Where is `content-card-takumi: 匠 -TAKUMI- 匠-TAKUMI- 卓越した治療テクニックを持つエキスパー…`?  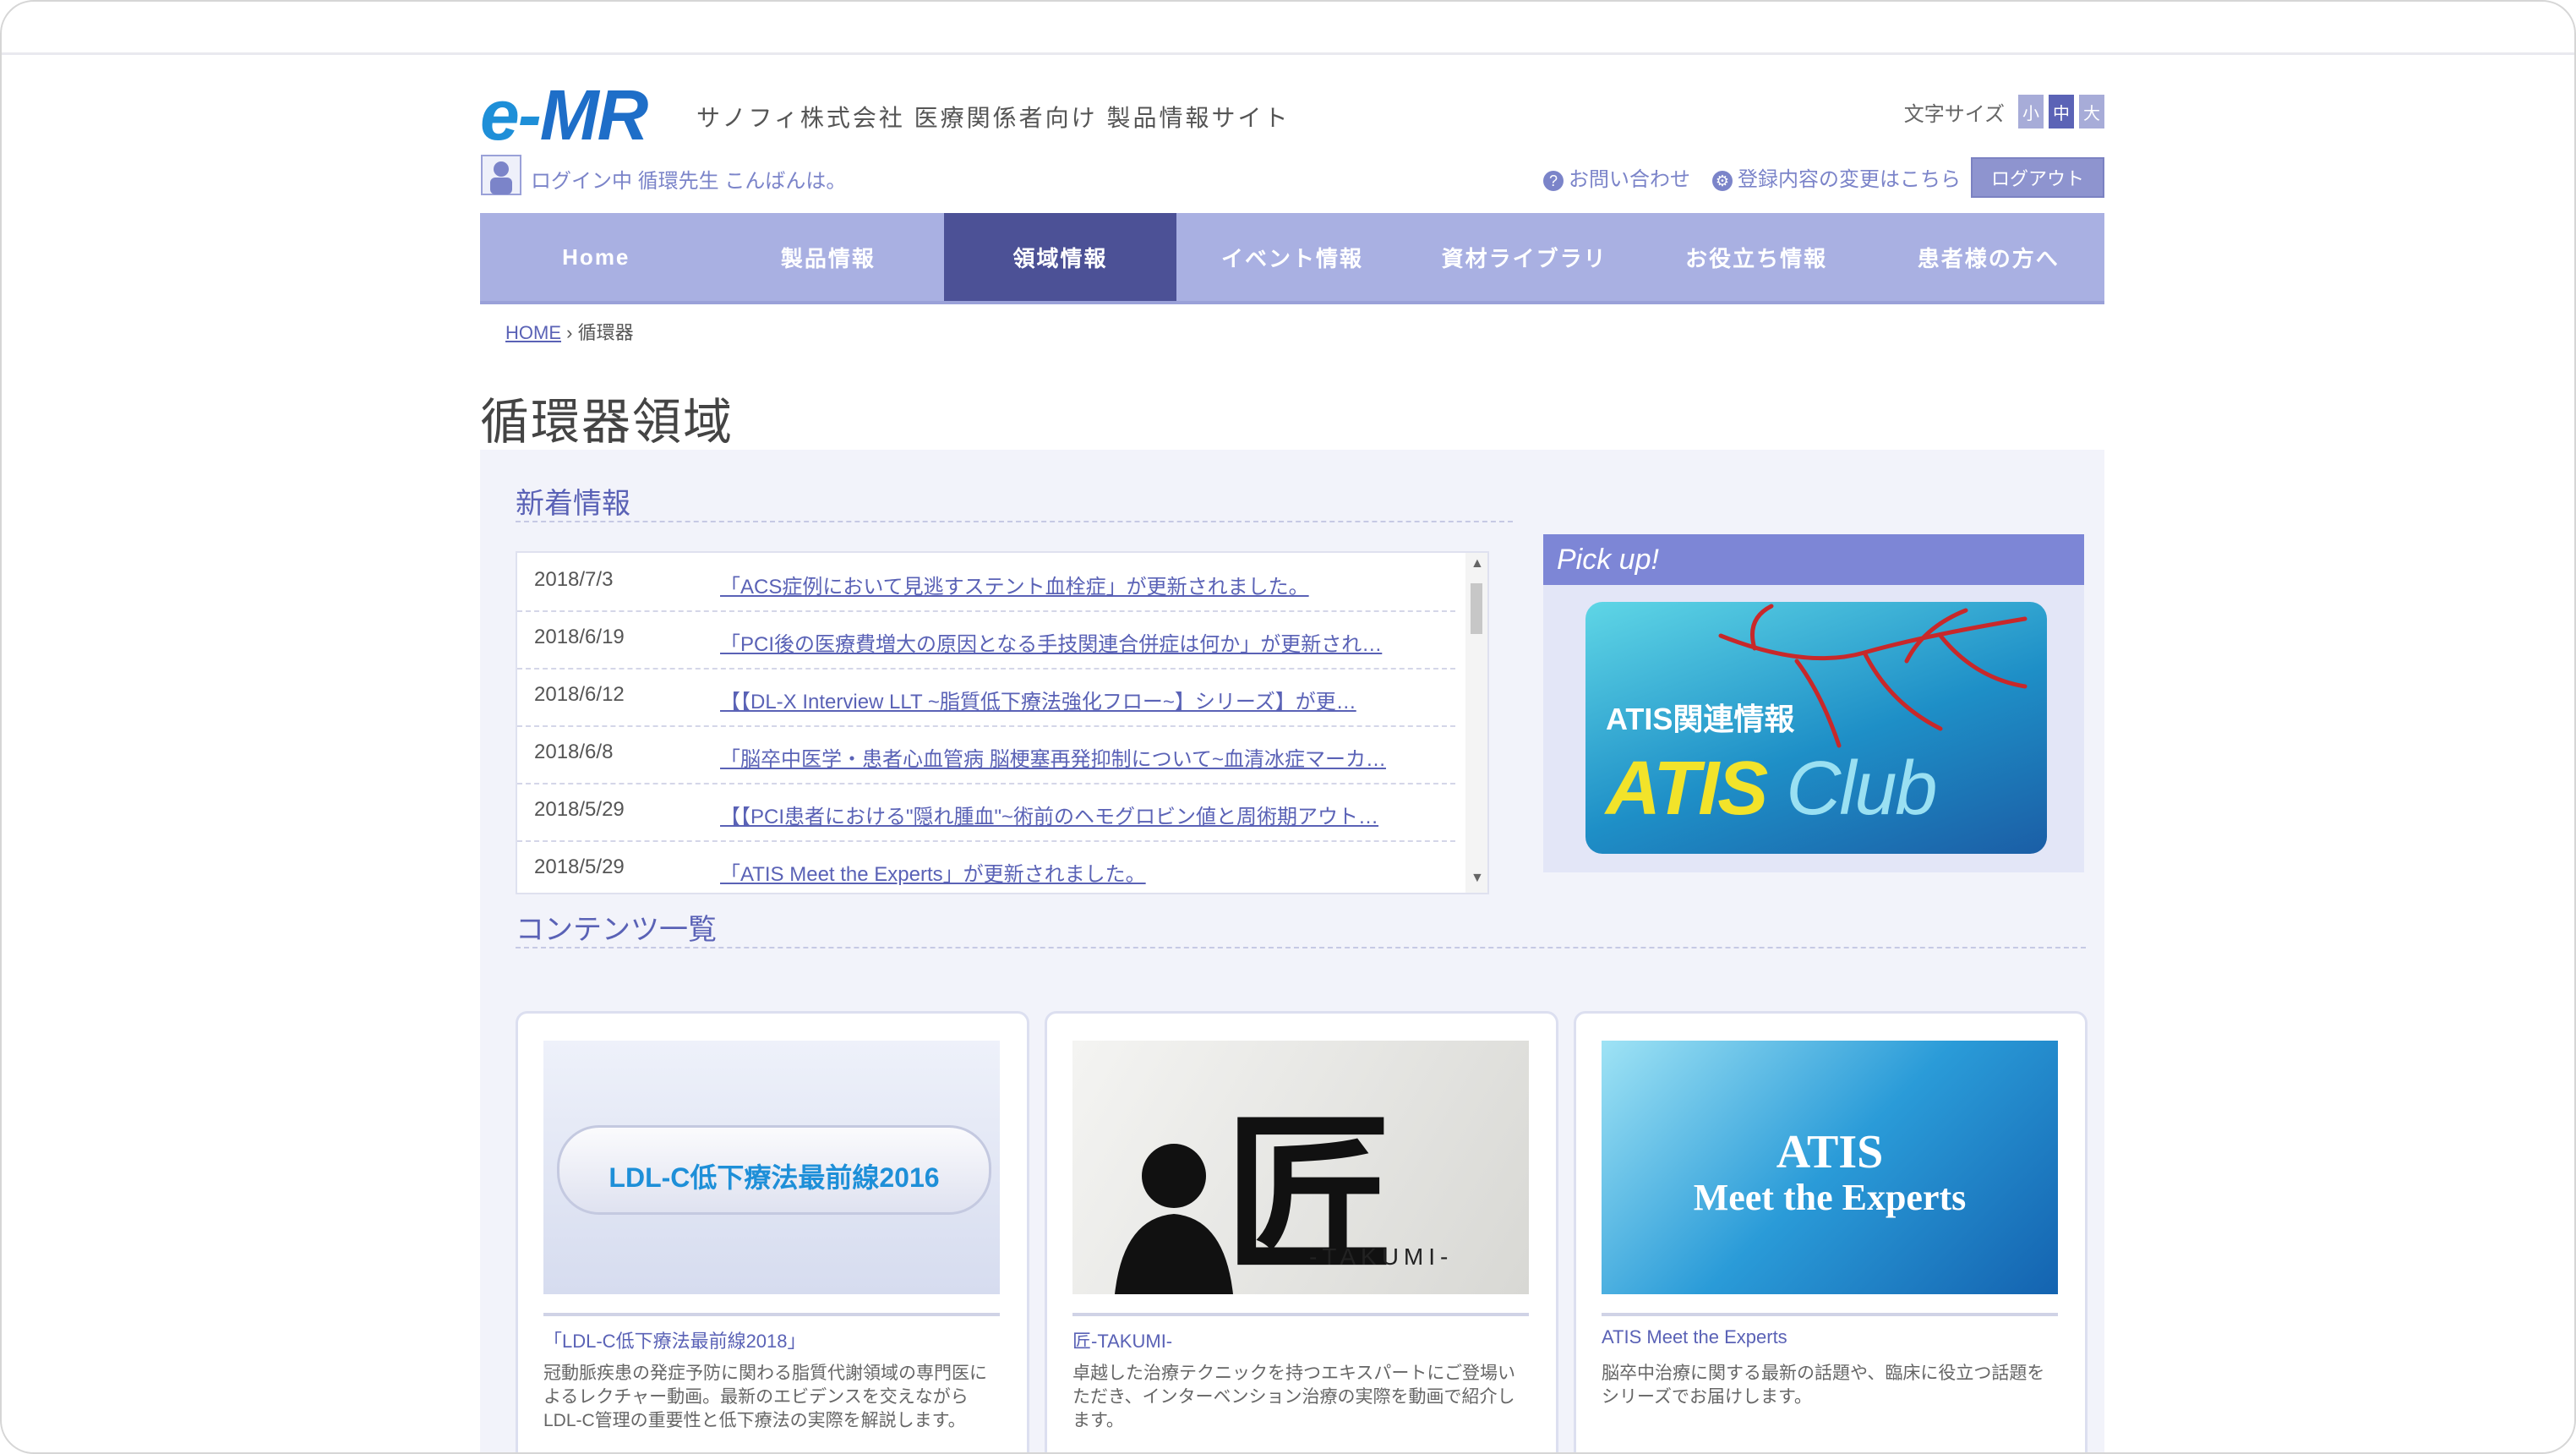 content-card-takumi: 匠 -TAKUMI- 匠-TAKUMI- 卓越した治療テクニックを持つエキスパー… is located at coordinates (1301, 1231).